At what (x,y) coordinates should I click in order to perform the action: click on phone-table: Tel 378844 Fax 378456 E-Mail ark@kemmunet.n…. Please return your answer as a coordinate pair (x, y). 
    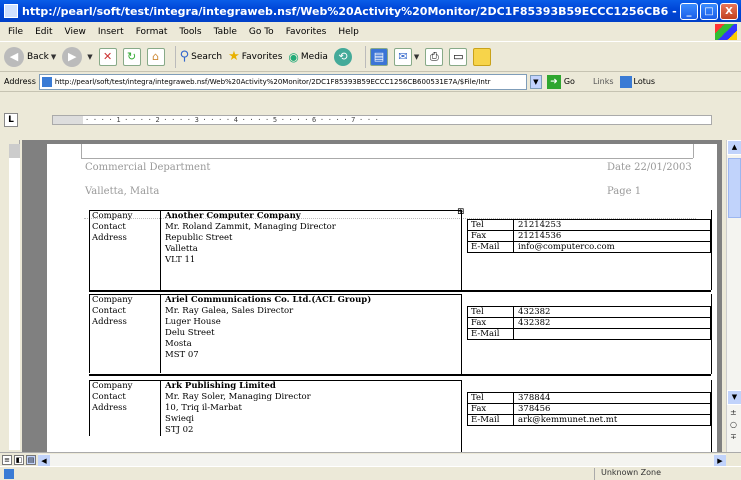
    Looking at the image, I should click on (589, 409).